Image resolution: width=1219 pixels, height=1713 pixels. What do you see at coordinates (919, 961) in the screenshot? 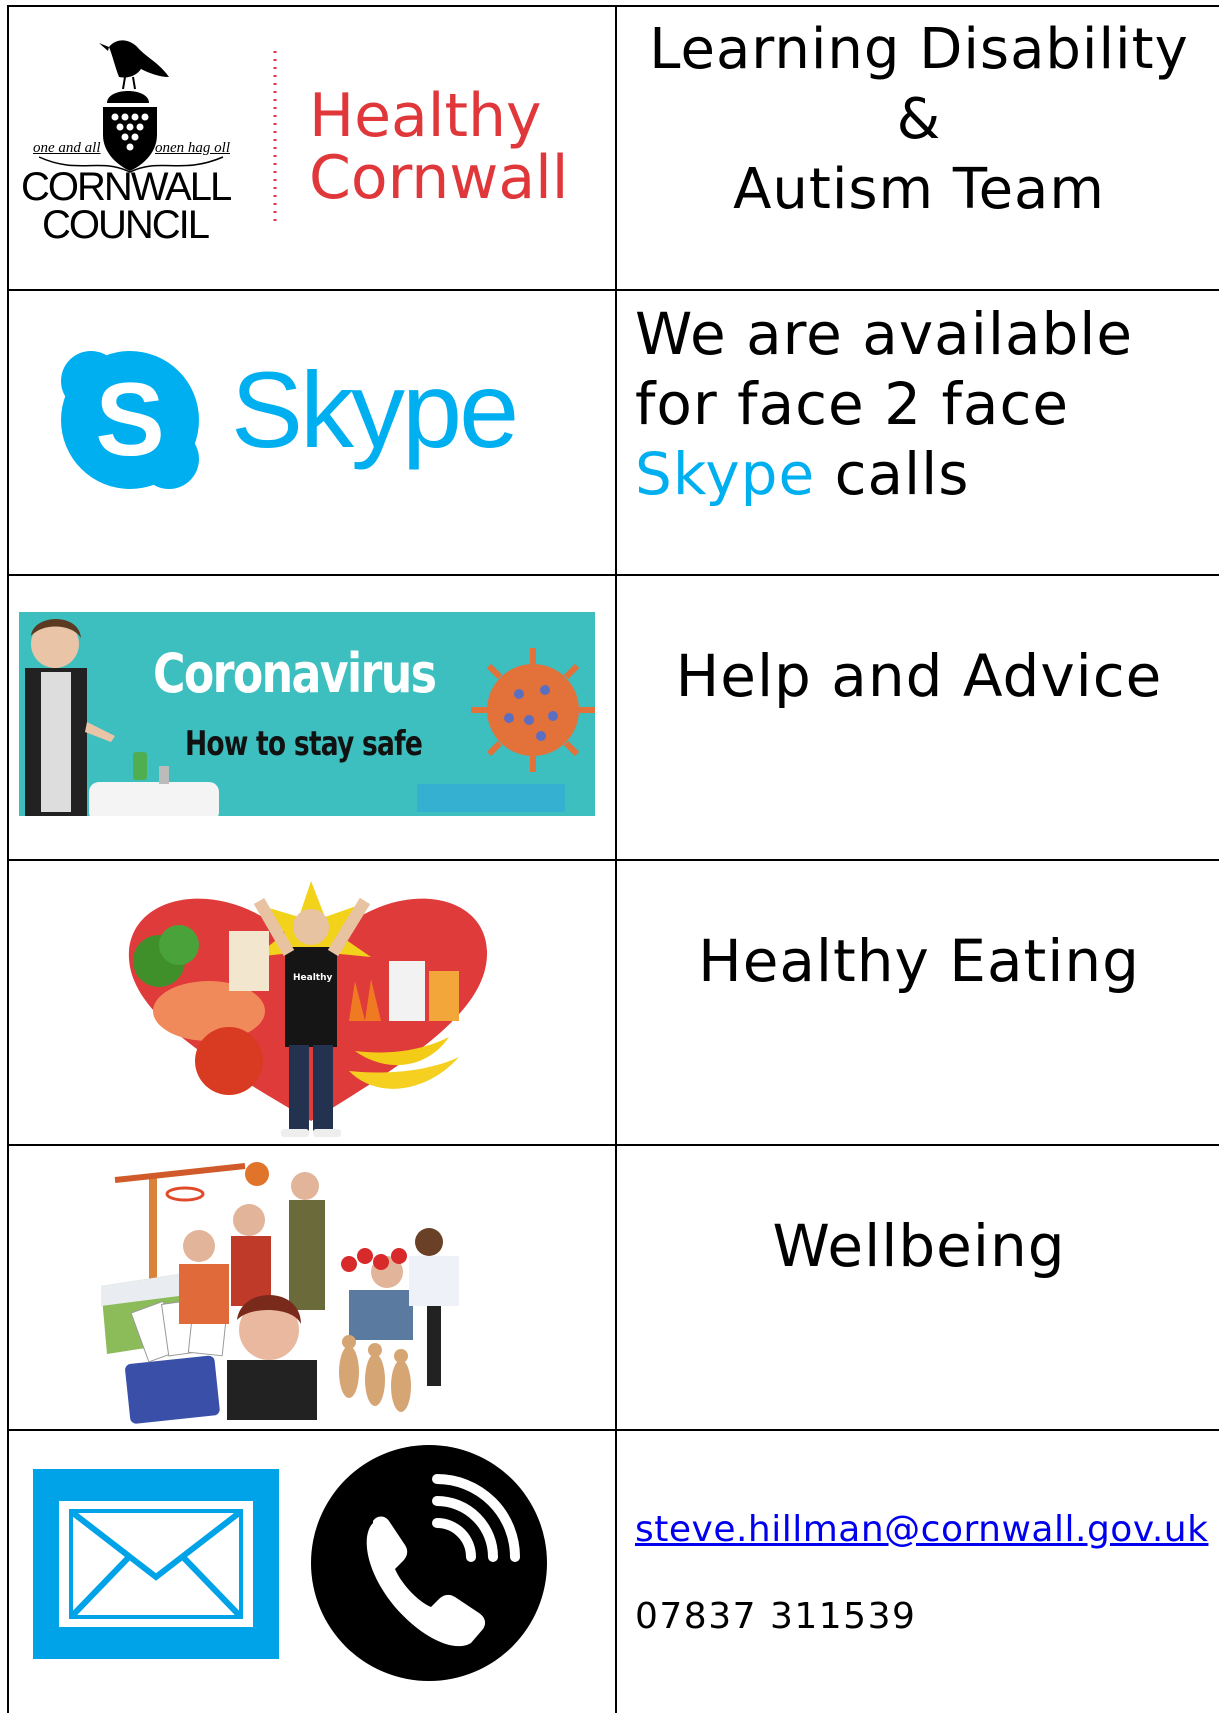
I see `healthy-eating-label: Healthy Eating` at bounding box center [919, 961].